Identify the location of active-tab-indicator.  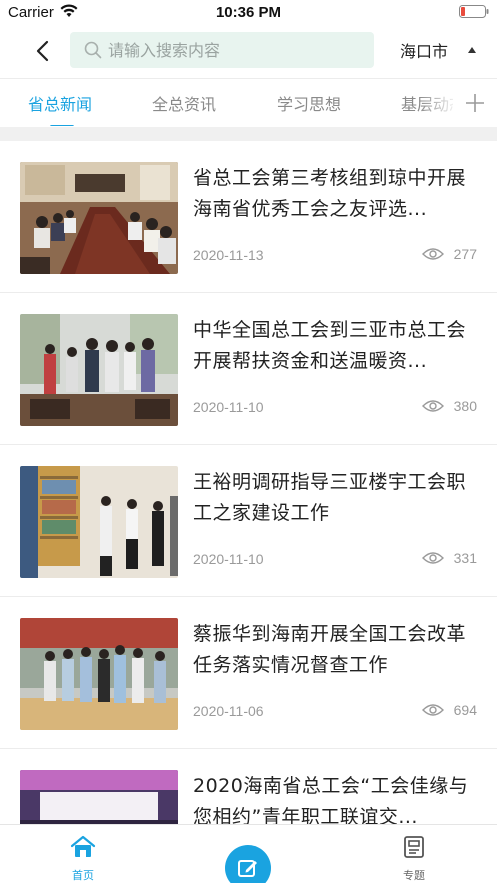
(62, 125).